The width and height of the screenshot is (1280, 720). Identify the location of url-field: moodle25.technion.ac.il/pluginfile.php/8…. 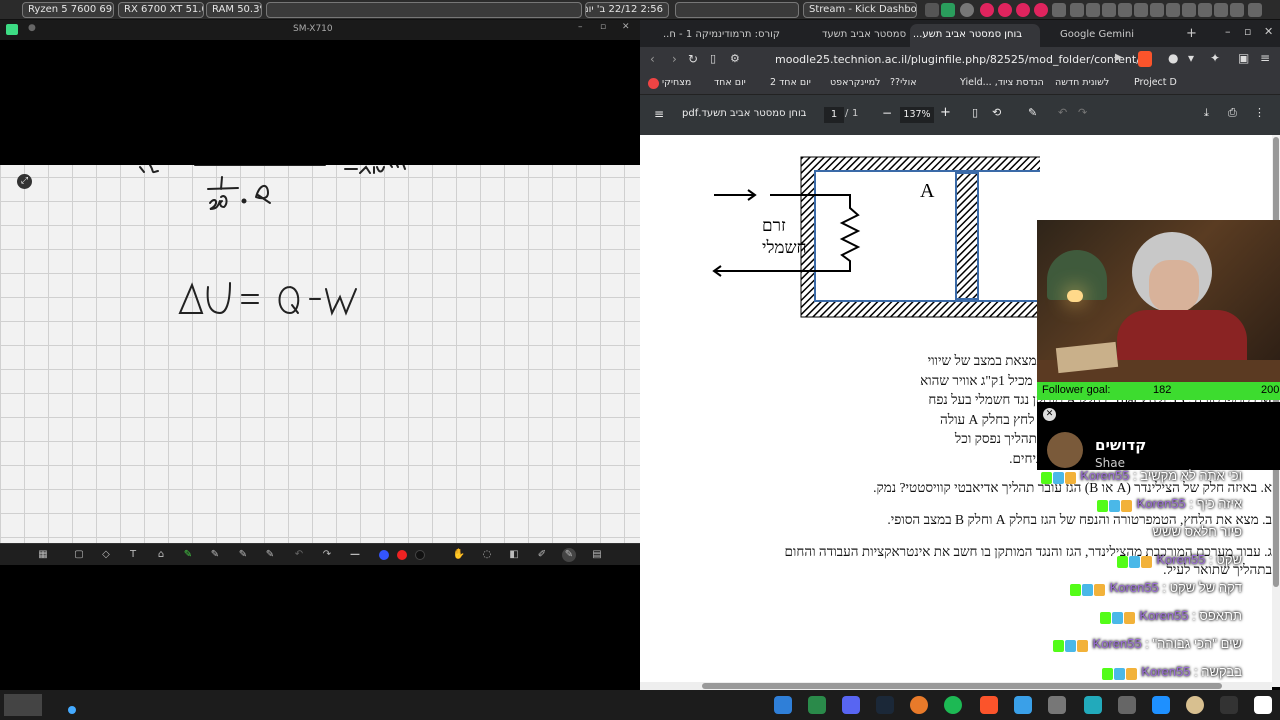
(962, 59).